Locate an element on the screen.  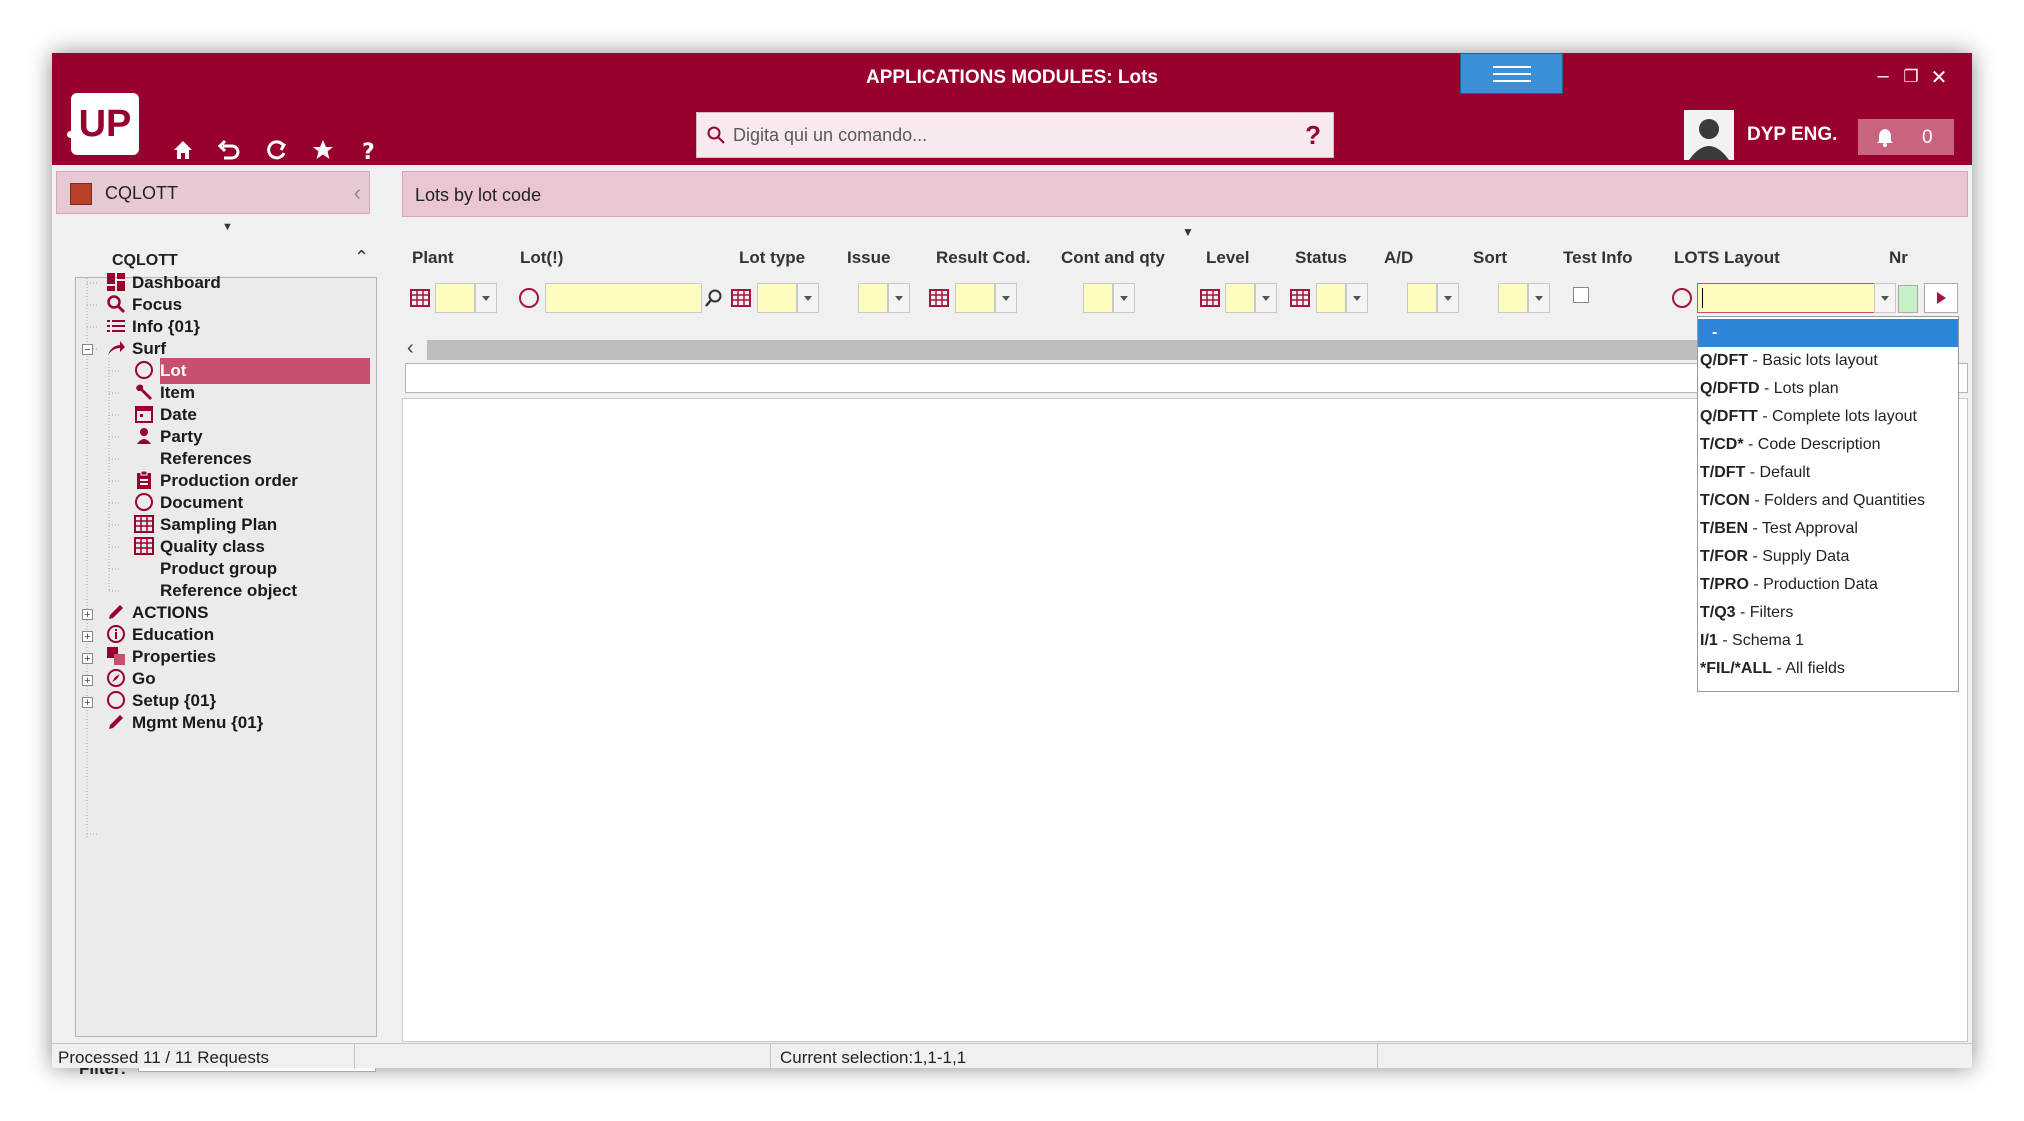
column-label-nr: Nr is located at coordinates (1898, 257).